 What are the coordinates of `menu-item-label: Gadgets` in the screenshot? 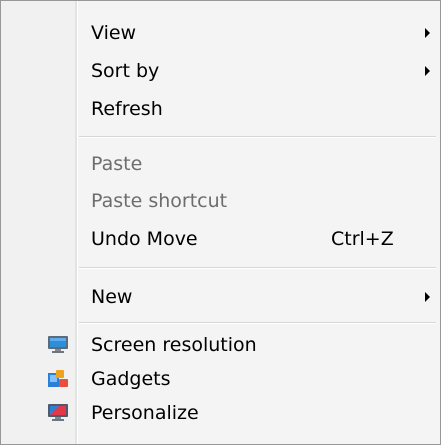 It's located at (131, 379).